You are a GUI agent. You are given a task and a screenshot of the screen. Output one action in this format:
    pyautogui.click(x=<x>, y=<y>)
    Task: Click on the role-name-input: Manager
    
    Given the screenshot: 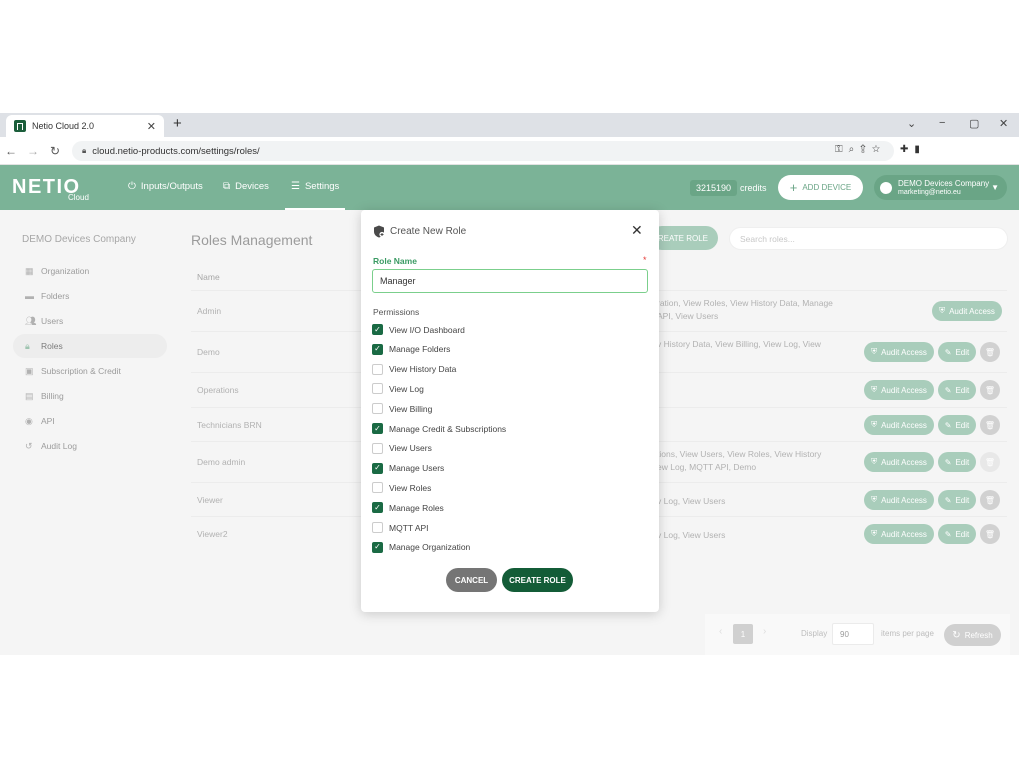 What is the action you would take?
    pyautogui.click(x=510, y=281)
    